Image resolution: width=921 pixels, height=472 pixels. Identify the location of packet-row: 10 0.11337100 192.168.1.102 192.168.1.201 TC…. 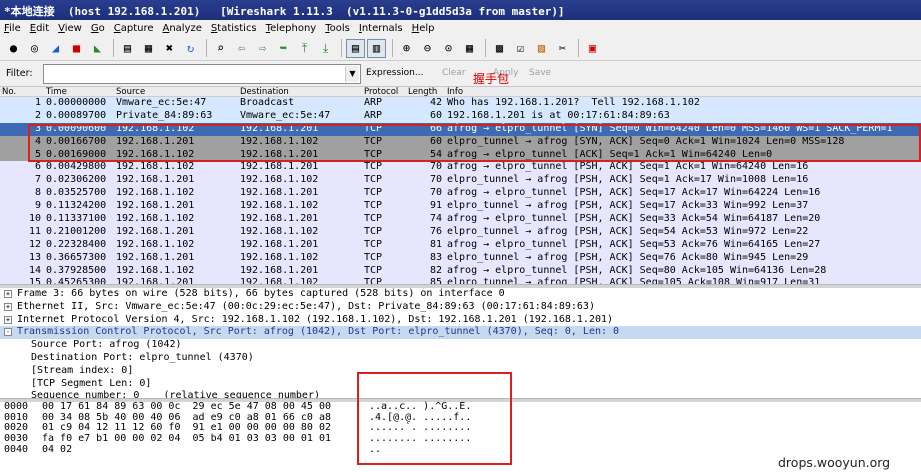
(460, 219).